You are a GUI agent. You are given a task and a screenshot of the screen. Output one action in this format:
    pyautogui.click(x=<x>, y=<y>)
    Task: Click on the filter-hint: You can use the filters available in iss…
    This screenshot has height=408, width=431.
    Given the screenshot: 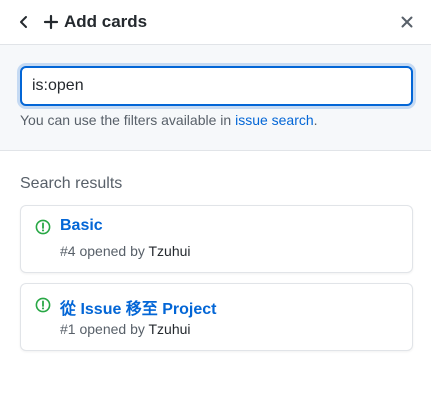 What is the action you would take?
    pyautogui.click(x=169, y=120)
    